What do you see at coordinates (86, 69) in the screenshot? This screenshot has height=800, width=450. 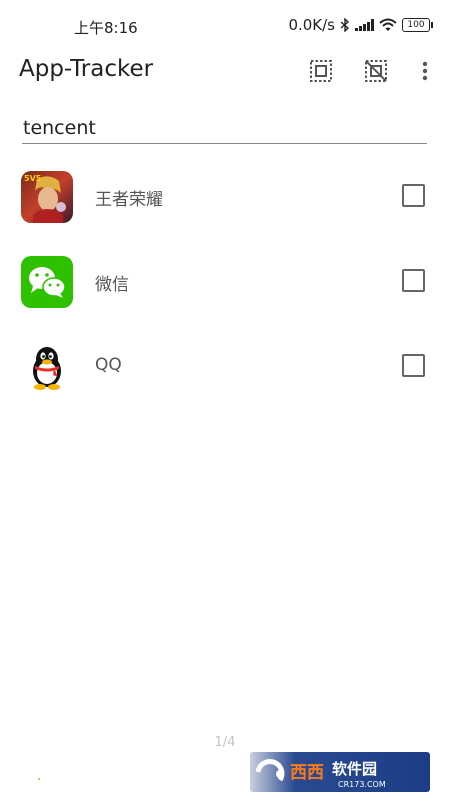 I see `app-title: App-Tracker` at bounding box center [86, 69].